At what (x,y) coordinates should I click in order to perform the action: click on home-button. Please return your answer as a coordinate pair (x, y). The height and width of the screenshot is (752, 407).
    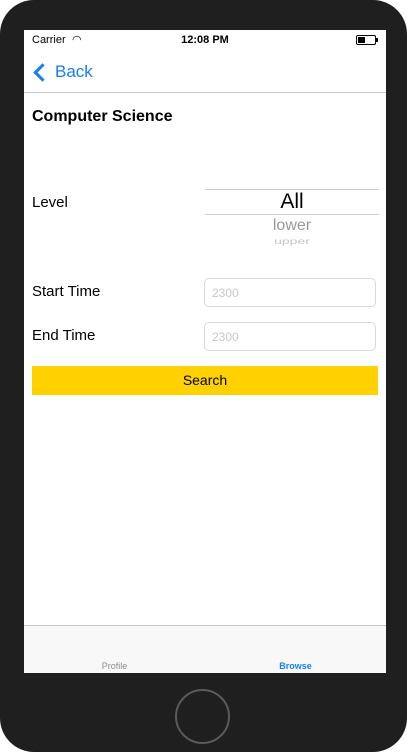
    Looking at the image, I should click on (202, 716).